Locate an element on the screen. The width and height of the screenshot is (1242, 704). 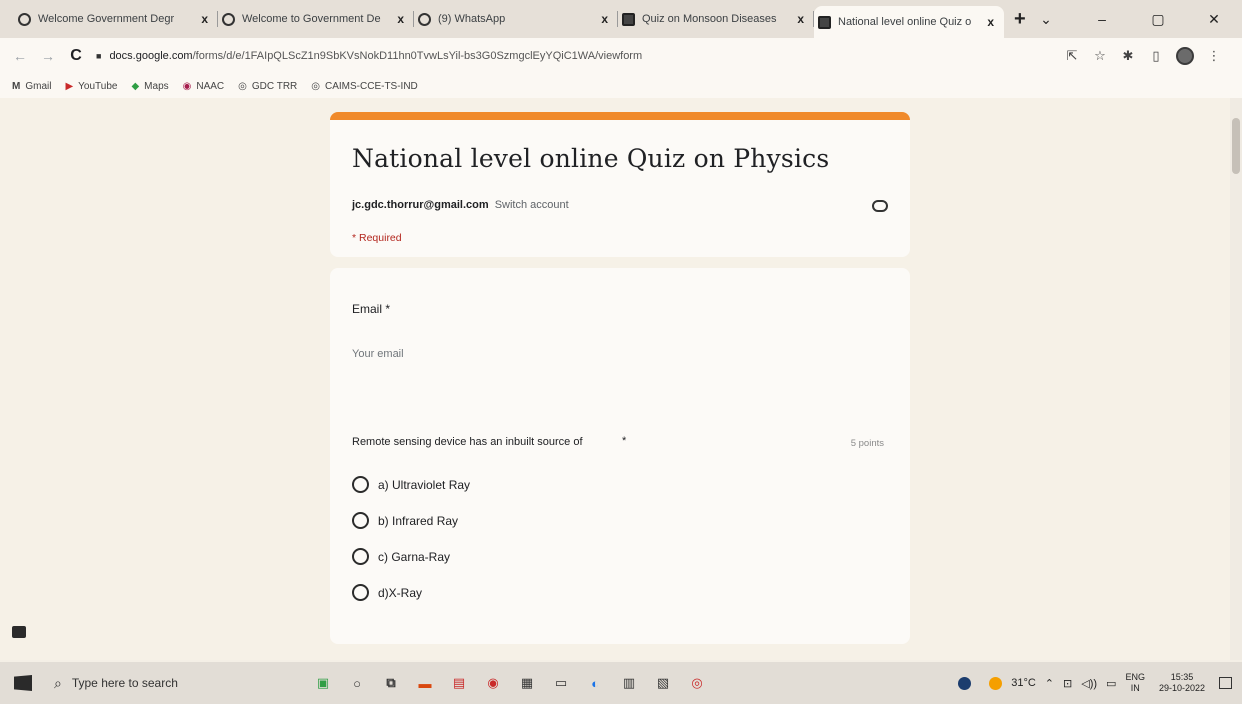
minimize-icon: – is located at coordinates (1102, 19).